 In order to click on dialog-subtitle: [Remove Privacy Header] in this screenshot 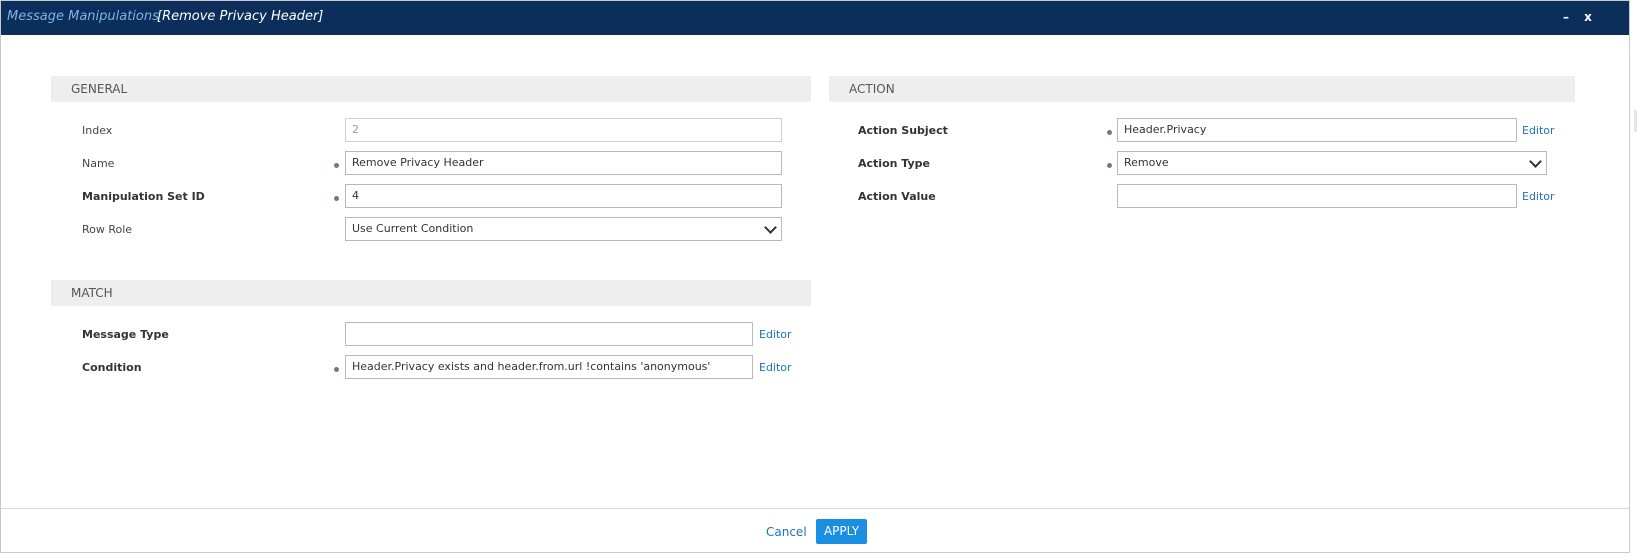, I will do `click(240, 16)`.